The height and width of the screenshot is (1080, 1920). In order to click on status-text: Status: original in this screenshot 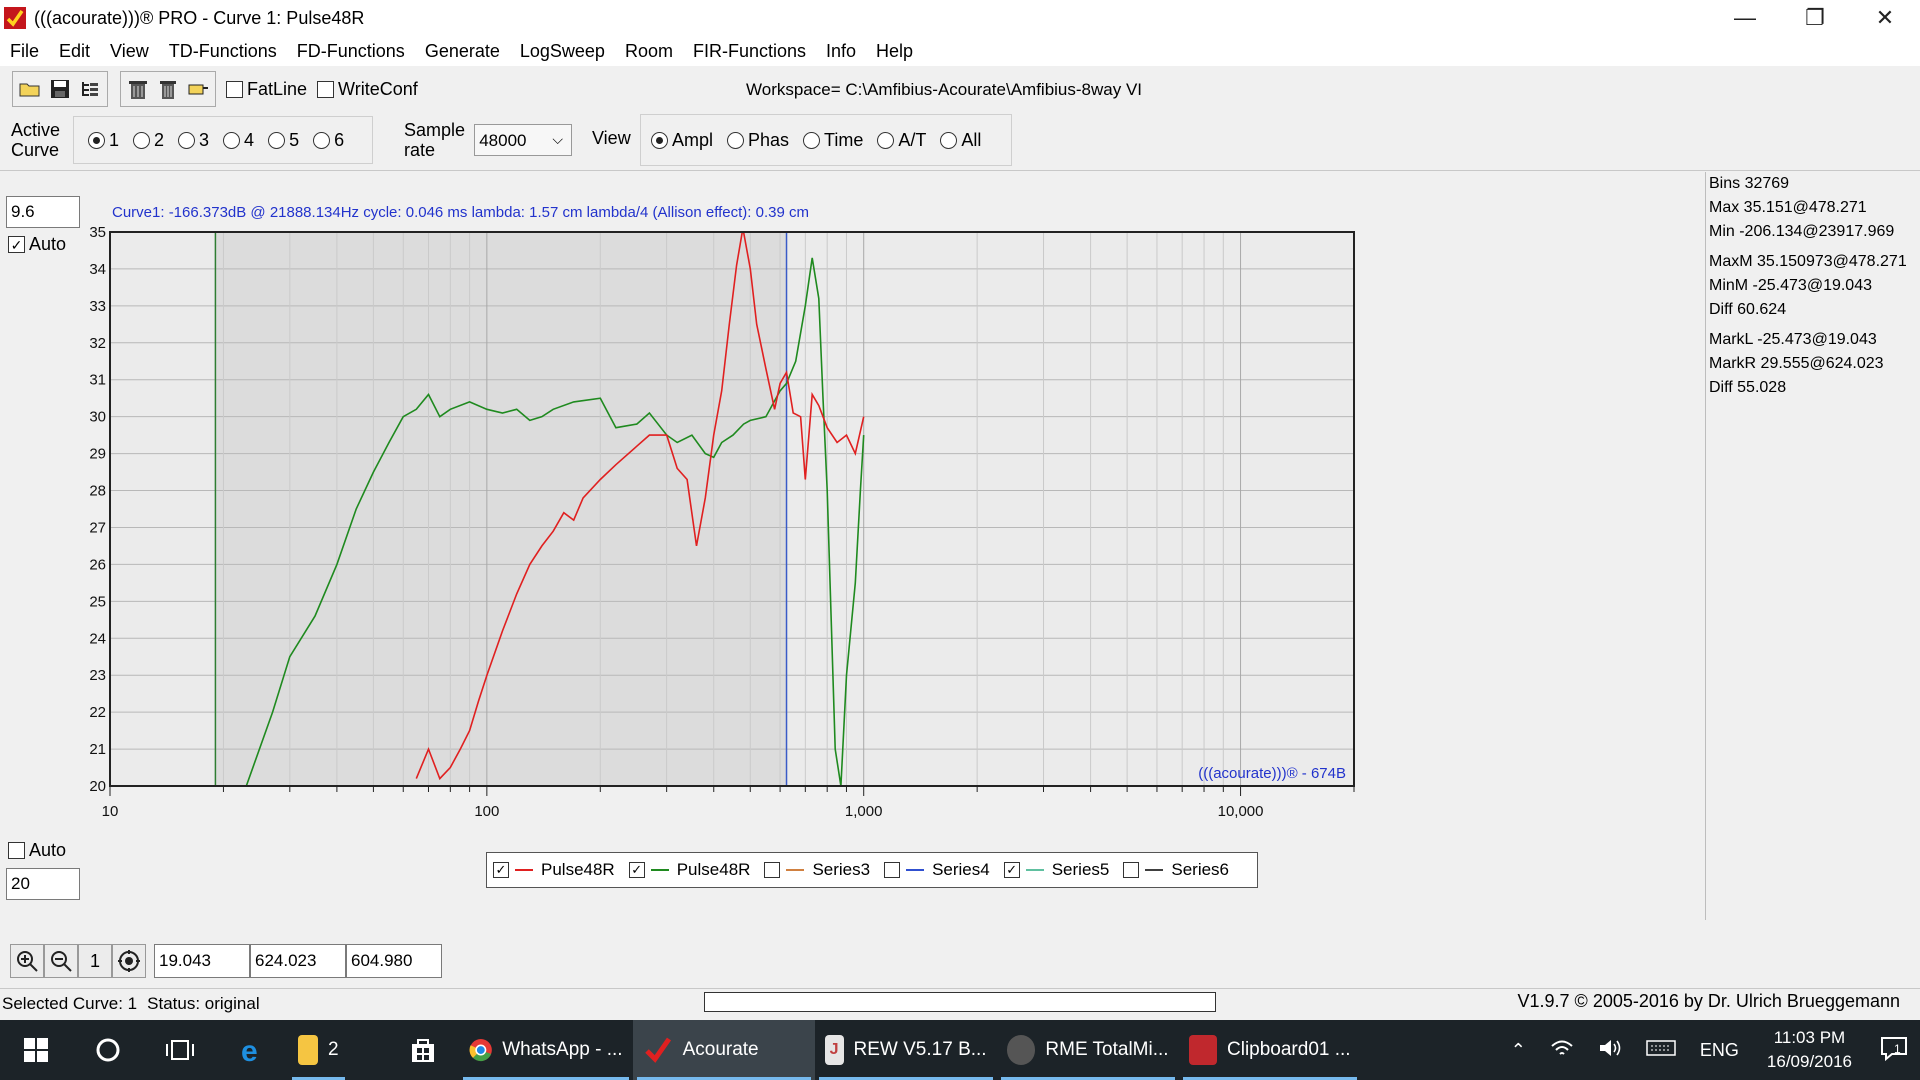, I will do `click(203, 1003)`.